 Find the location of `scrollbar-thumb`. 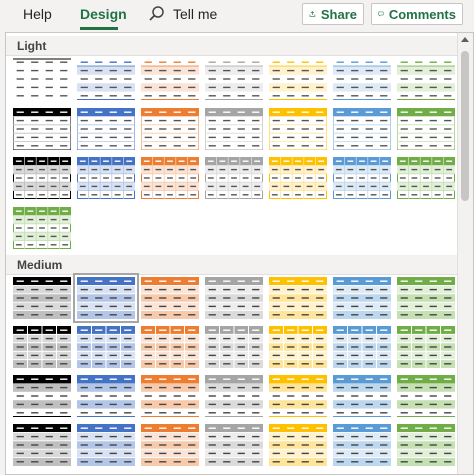

scrollbar-thumb is located at coordinates (465, 126).